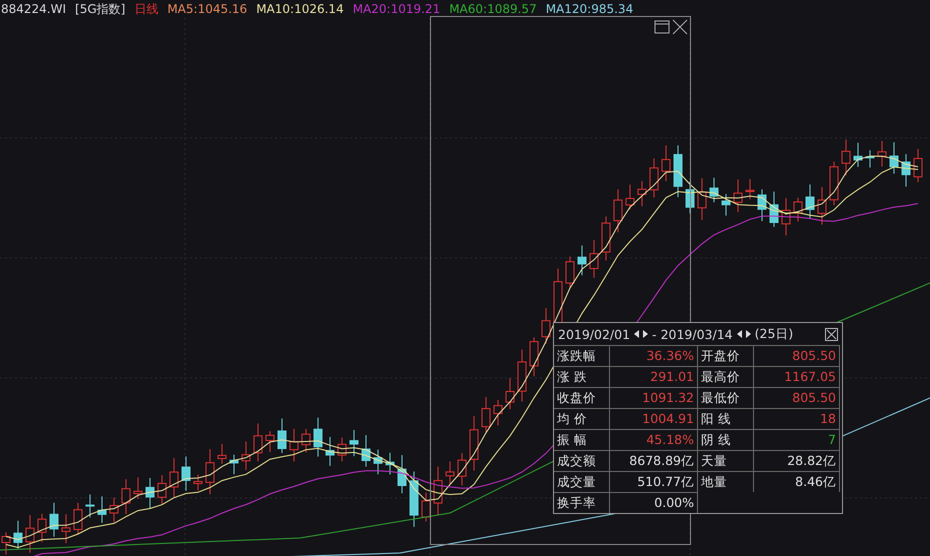 Image resolution: width=930 pixels, height=556 pixels. Describe the element at coordinates (797, 460) in the screenshot. I see `stat-value: 28.82亿` at that location.